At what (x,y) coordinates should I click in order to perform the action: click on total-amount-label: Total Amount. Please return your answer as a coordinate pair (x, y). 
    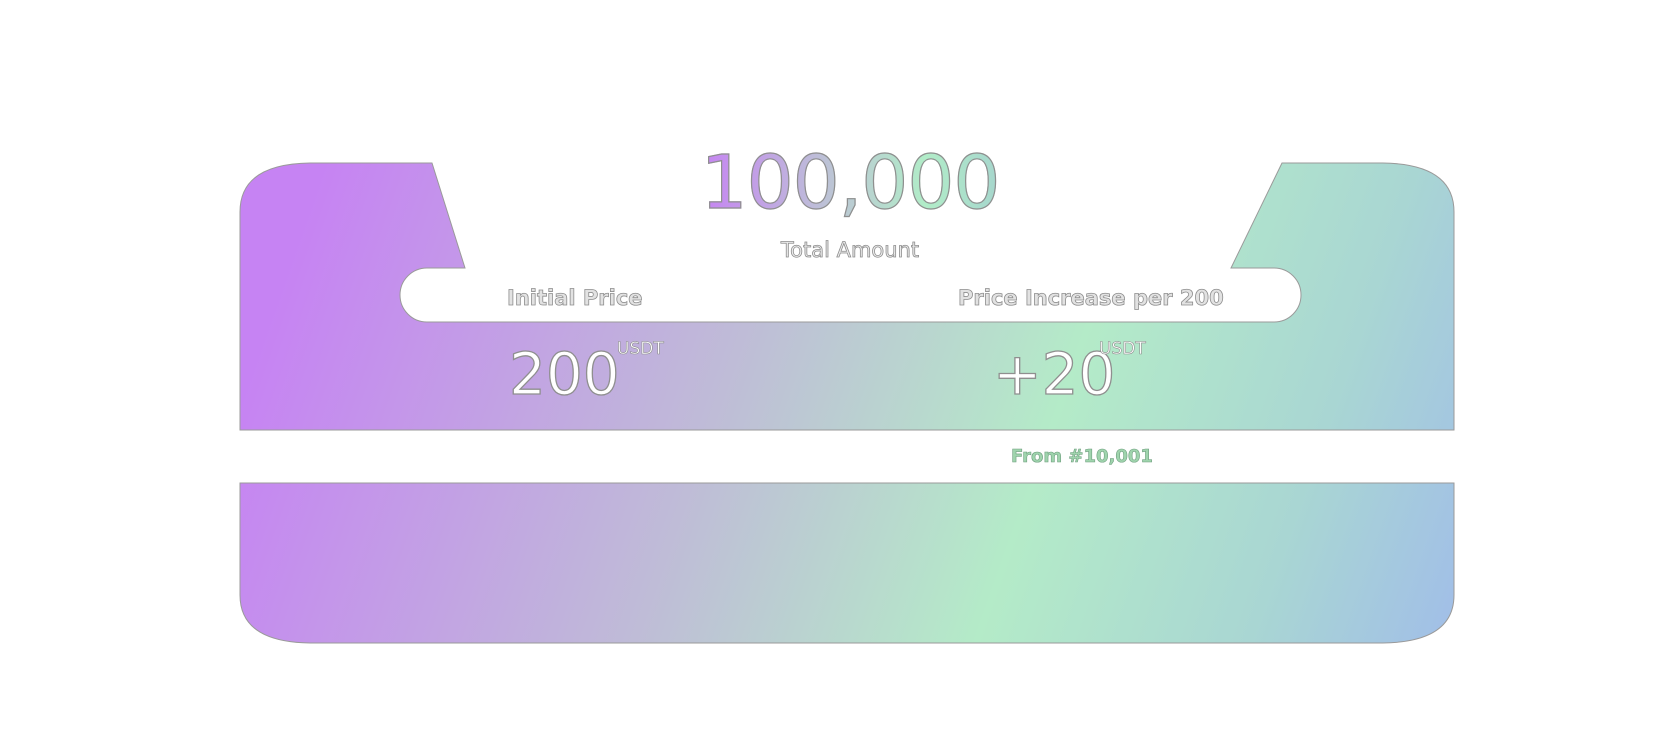
    Looking at the image, I should click on (850, 250).